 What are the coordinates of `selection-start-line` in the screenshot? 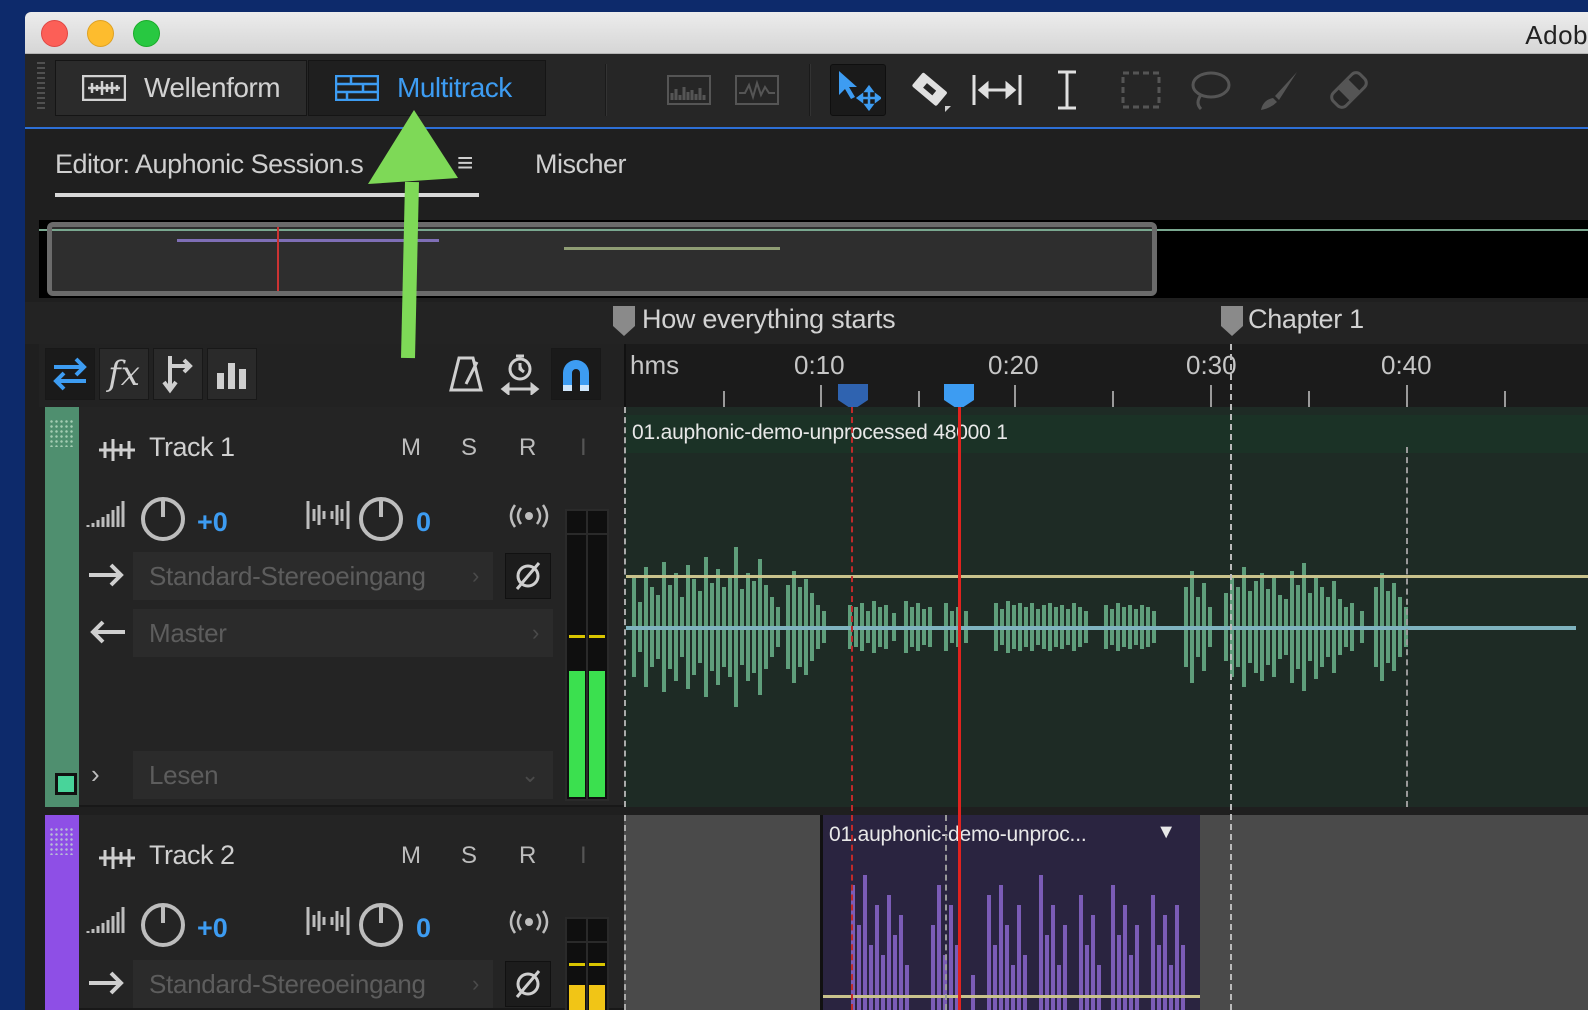 It's located at (852, 708).